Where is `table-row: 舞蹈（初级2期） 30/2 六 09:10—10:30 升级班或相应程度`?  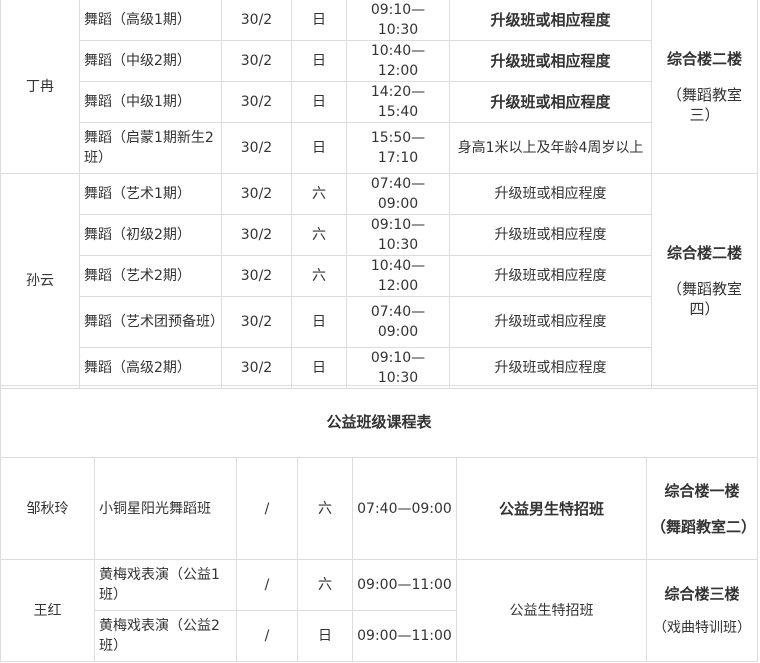 table-row: 舞蹈（初级2期） 30/2 六 09:10—10:30 升级班或相应程度 is located at coordinates (379, 235).